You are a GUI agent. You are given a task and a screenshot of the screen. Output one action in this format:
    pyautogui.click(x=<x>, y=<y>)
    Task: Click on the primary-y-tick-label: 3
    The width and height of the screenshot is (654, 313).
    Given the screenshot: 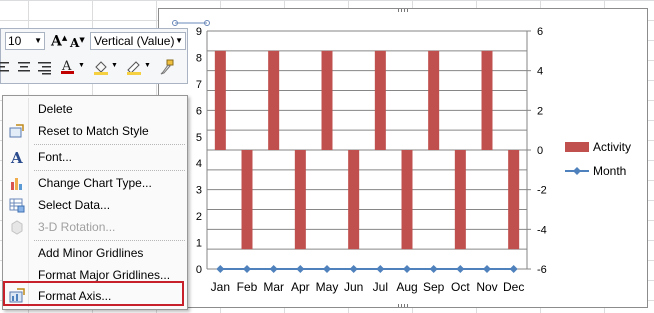 What is the action you would take?
    pyautogui.click(x=199, y=191)
    